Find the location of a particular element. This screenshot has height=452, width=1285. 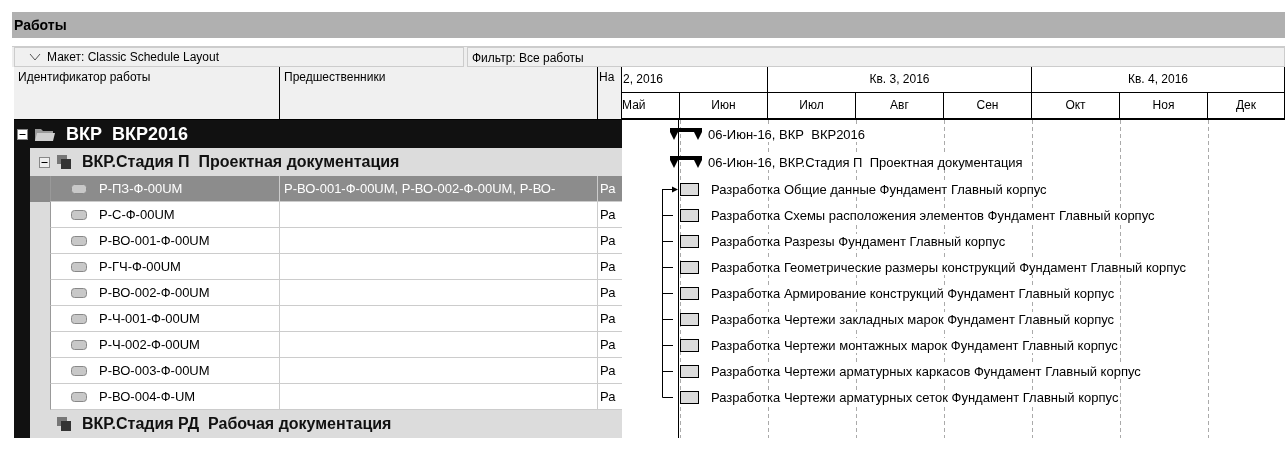

bar-label: Разработка Общие данные Фундамент Главный корпус is located at coordinates (879, 189).